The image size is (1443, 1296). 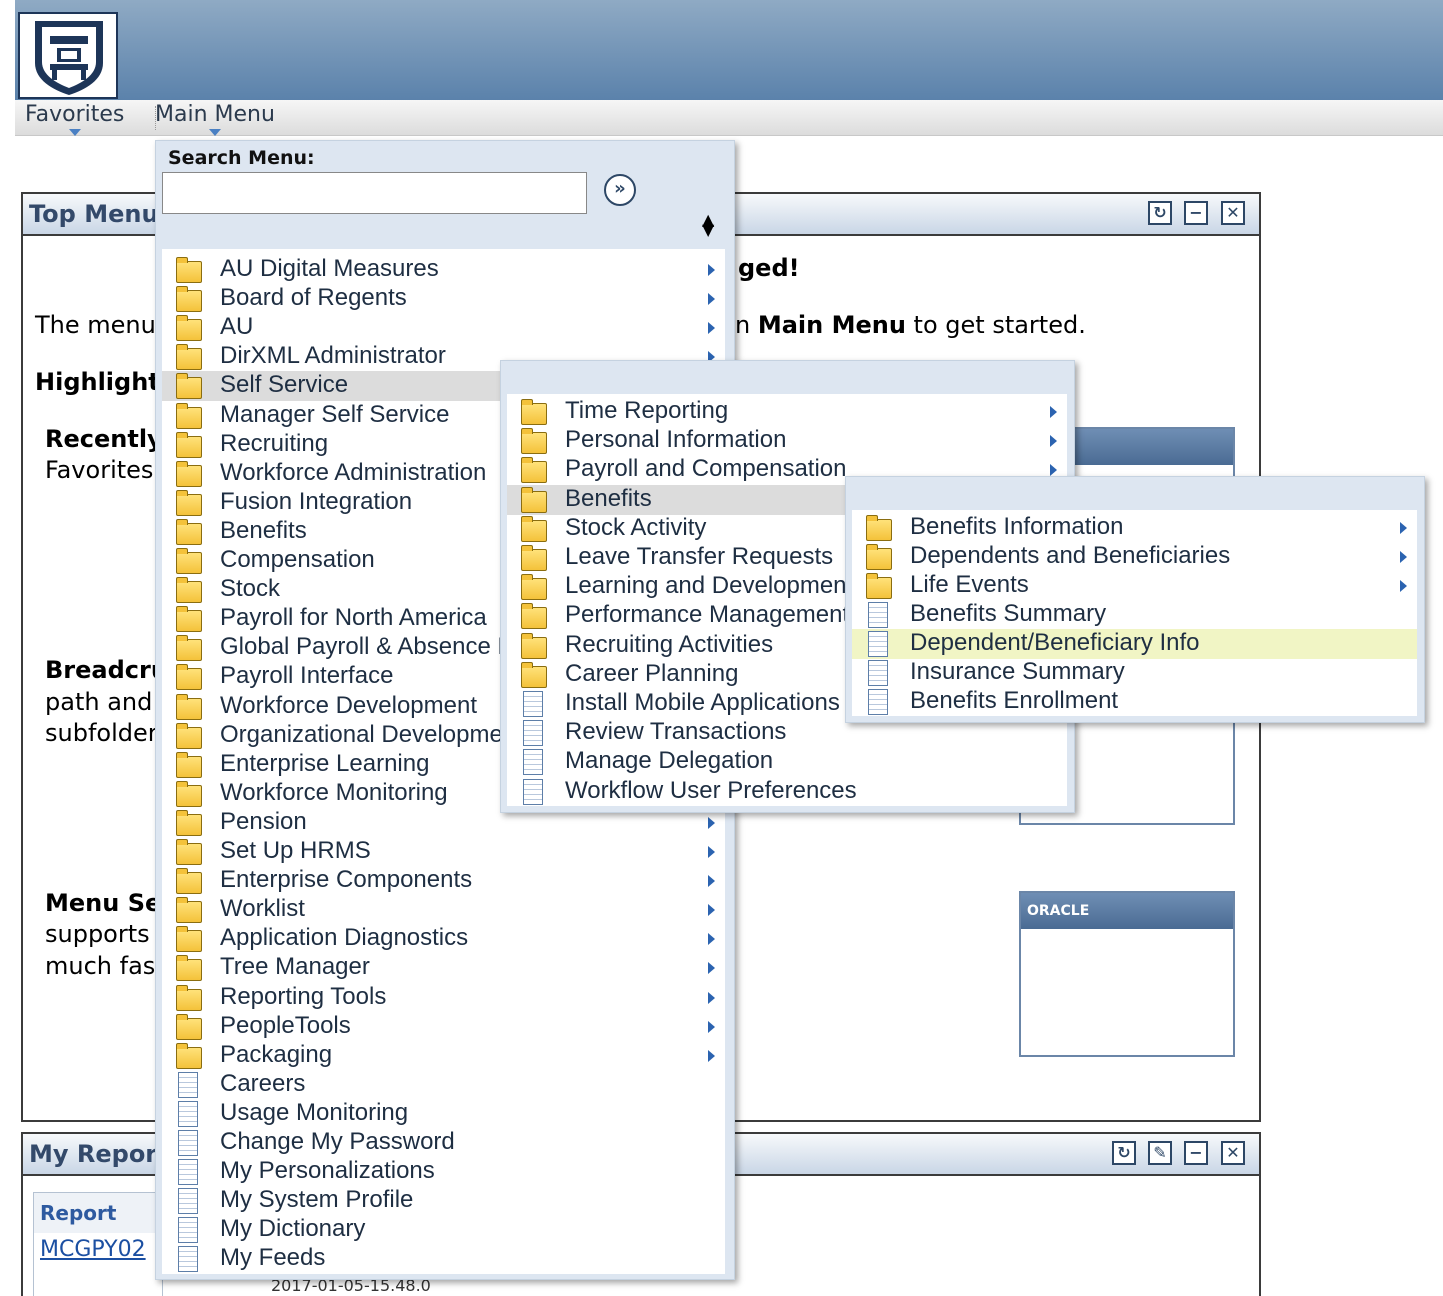 I want to click on report-link: MCGPY02, so click(x=98, y=1249).